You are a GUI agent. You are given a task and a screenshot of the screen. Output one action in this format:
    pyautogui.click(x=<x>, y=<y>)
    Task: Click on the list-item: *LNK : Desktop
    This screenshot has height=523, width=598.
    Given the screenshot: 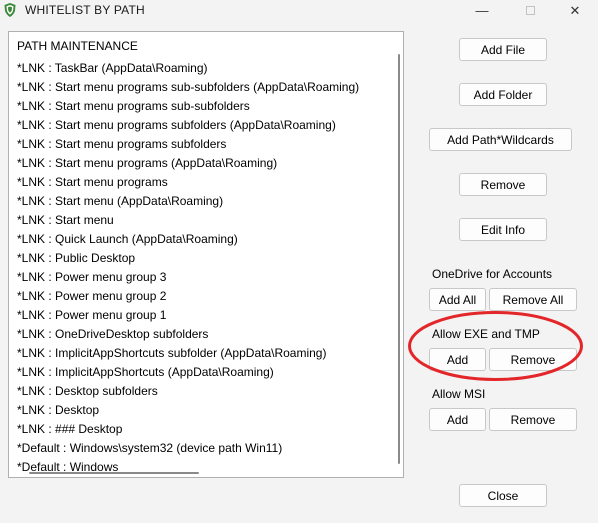 What is the action you would take?
    pyautogui.click(x=58, y=410)
    